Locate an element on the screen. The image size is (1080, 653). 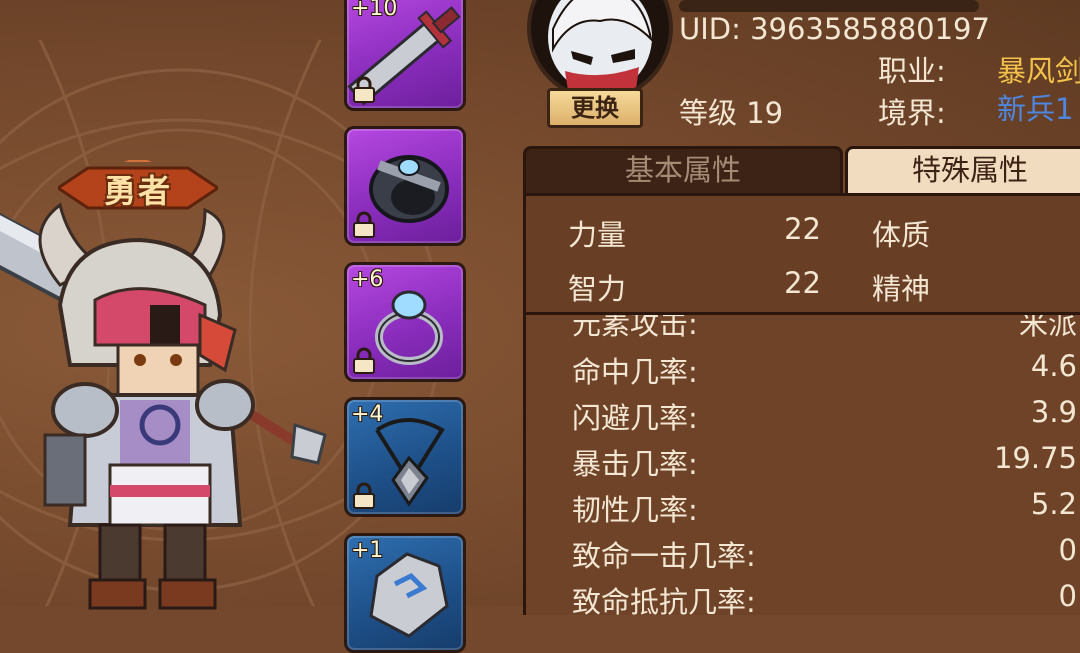
intellect-value: 22 is located at coordinates (802, 283).